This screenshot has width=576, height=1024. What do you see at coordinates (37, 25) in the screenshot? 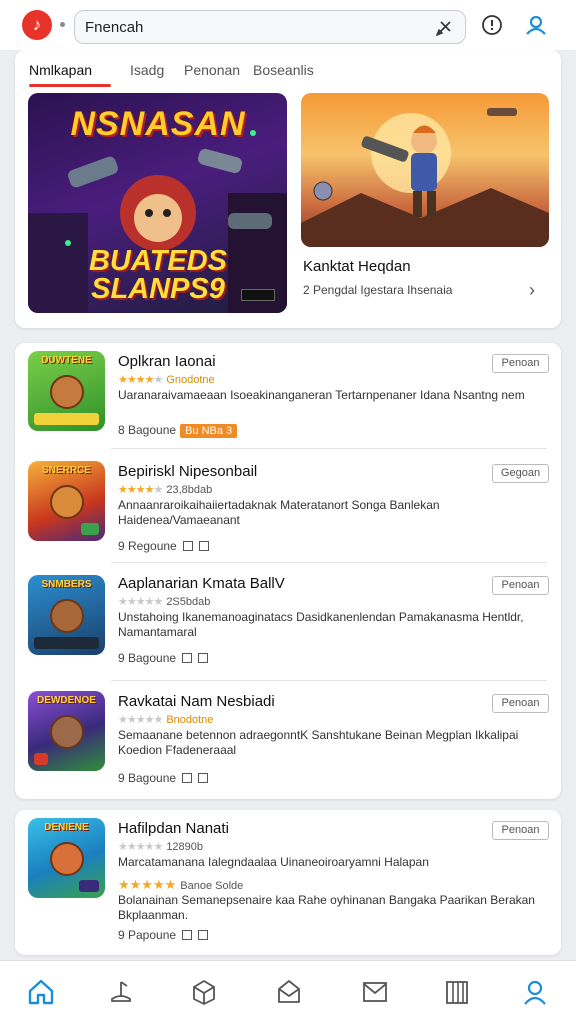
I see `app-logo: ♪` at bounding box center [37, 25].